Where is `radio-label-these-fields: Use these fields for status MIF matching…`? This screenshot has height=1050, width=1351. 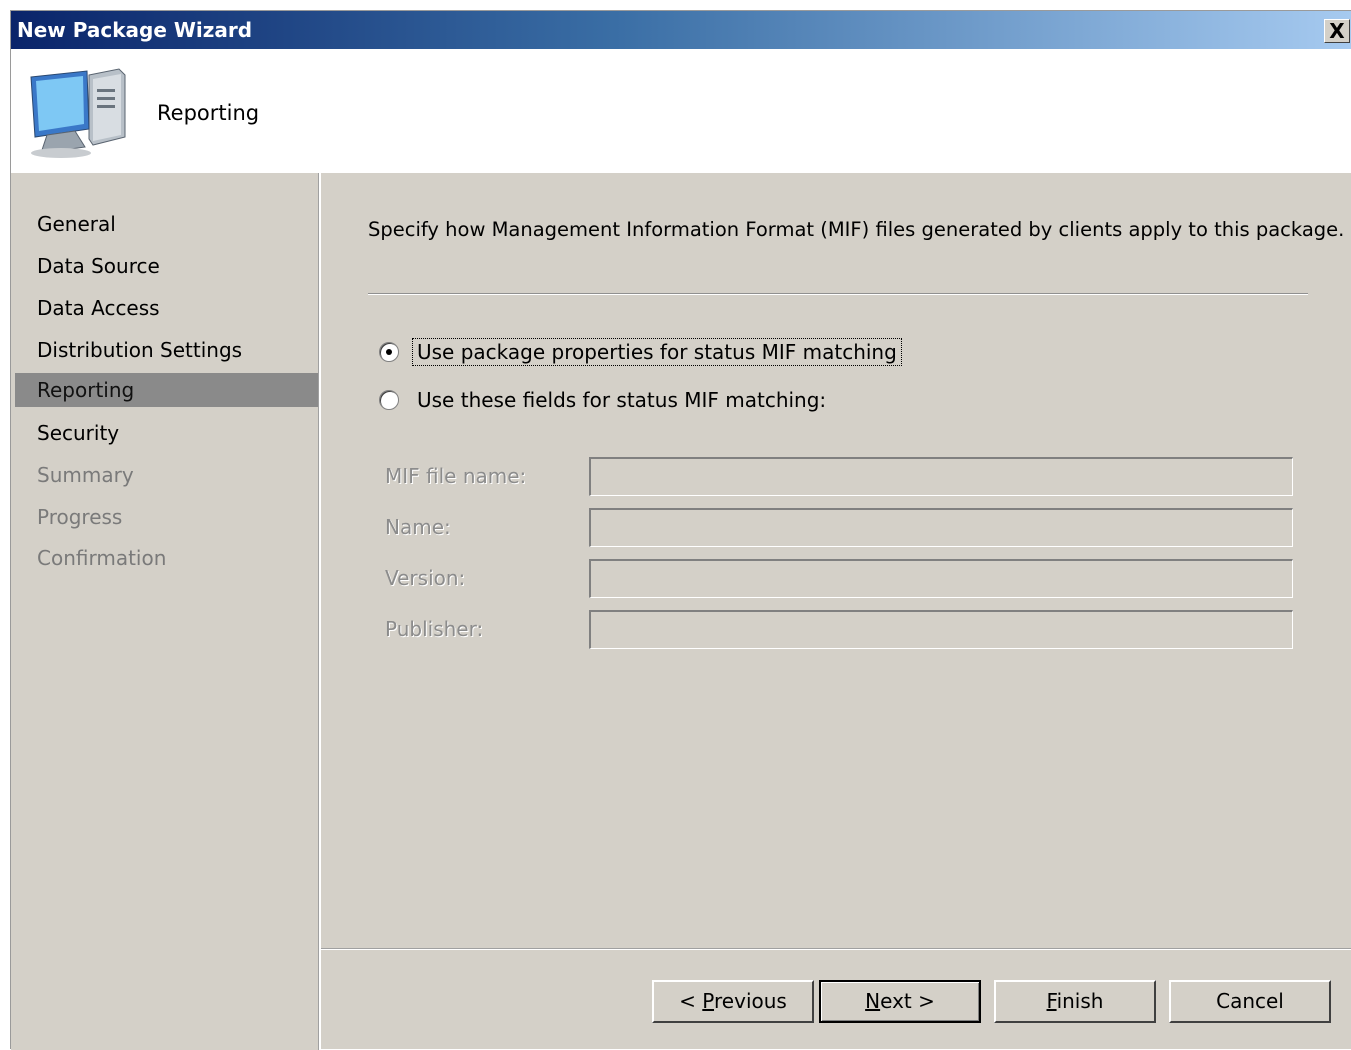 radio-label-these-fields: Use these fields for status MIF matching… is located at coordinates (621, 400).